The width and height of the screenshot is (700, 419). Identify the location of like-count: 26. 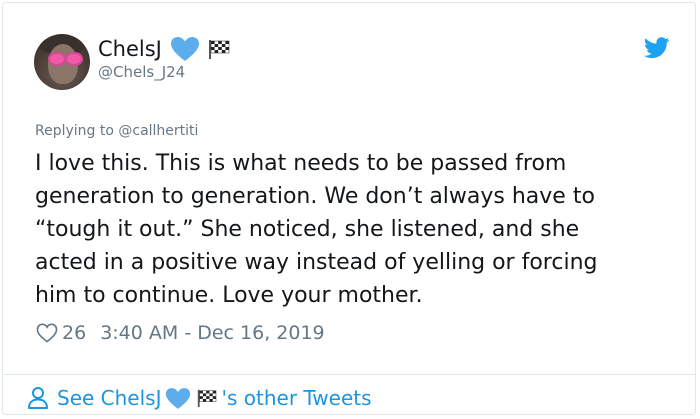
(74, 333).